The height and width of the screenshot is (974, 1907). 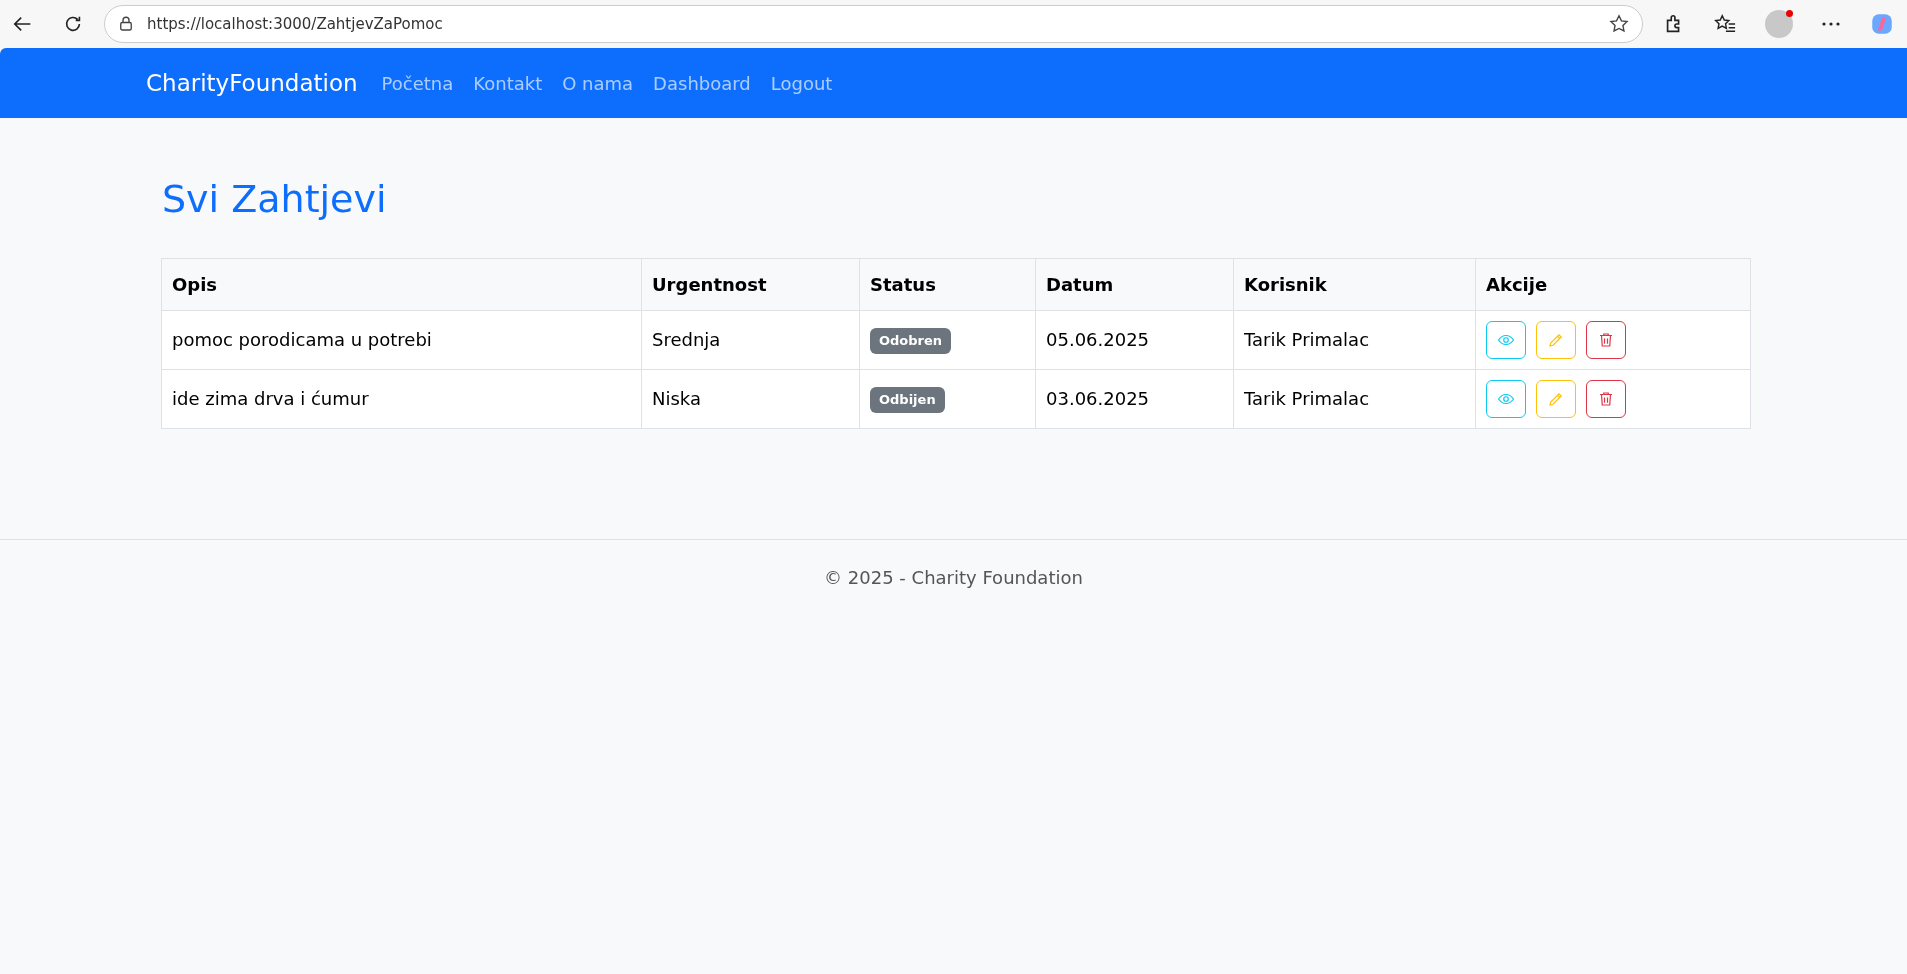 I want to click on column-header: Opis, so click(x=401, y=284).